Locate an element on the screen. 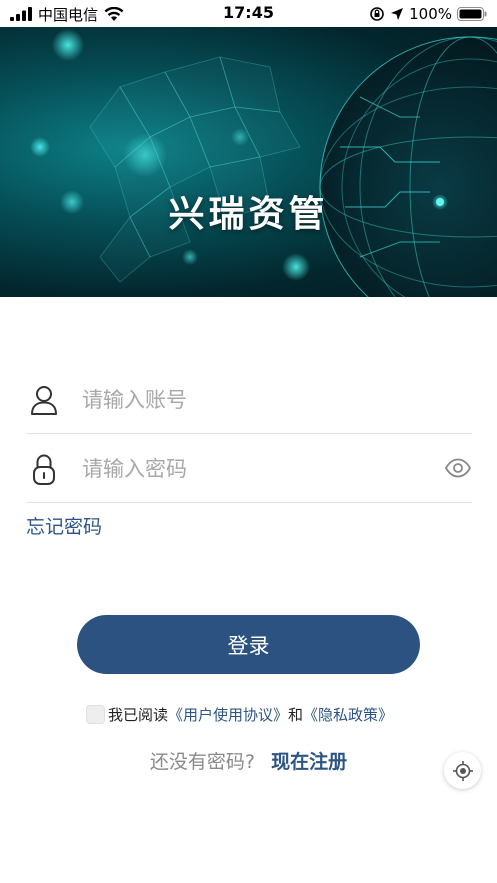 The height and width of the screenshot is (883, 497). privacy-policy-link: 《隐私政策》 is located at coordinates (348, 714).